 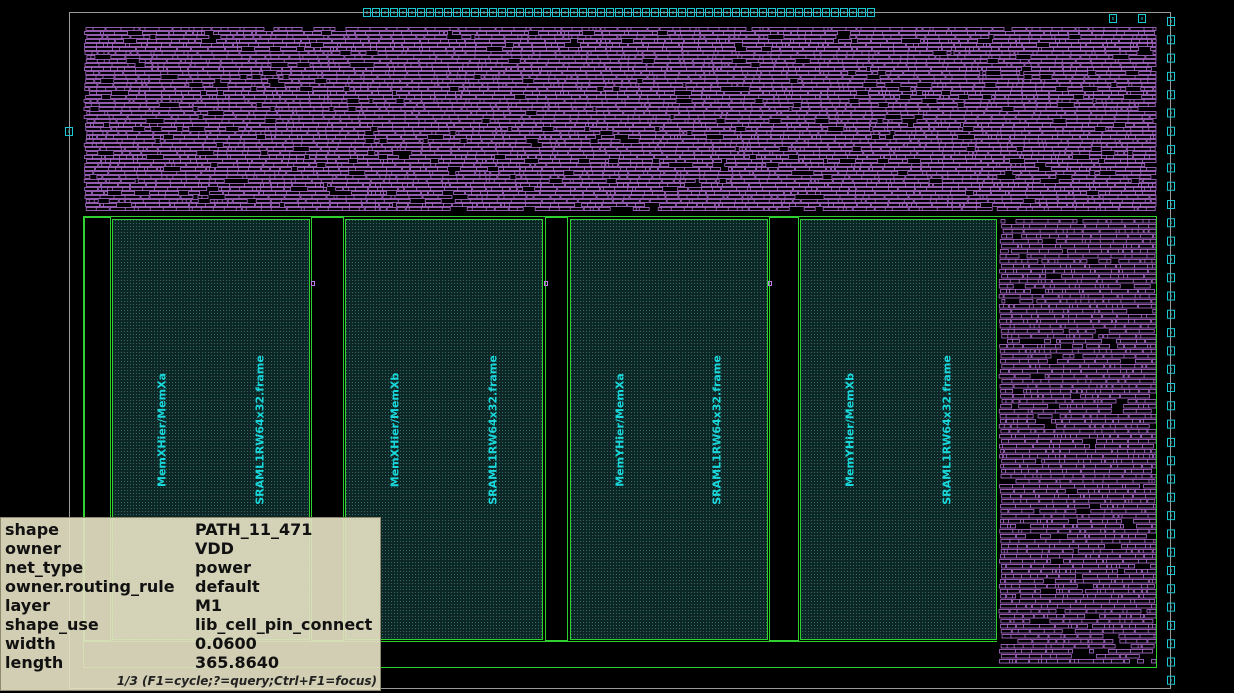 What do you see at coordinates (898, 429) in the screenshot?
I see `macro-memyhier-memxb` at bounding box center [898, 429].